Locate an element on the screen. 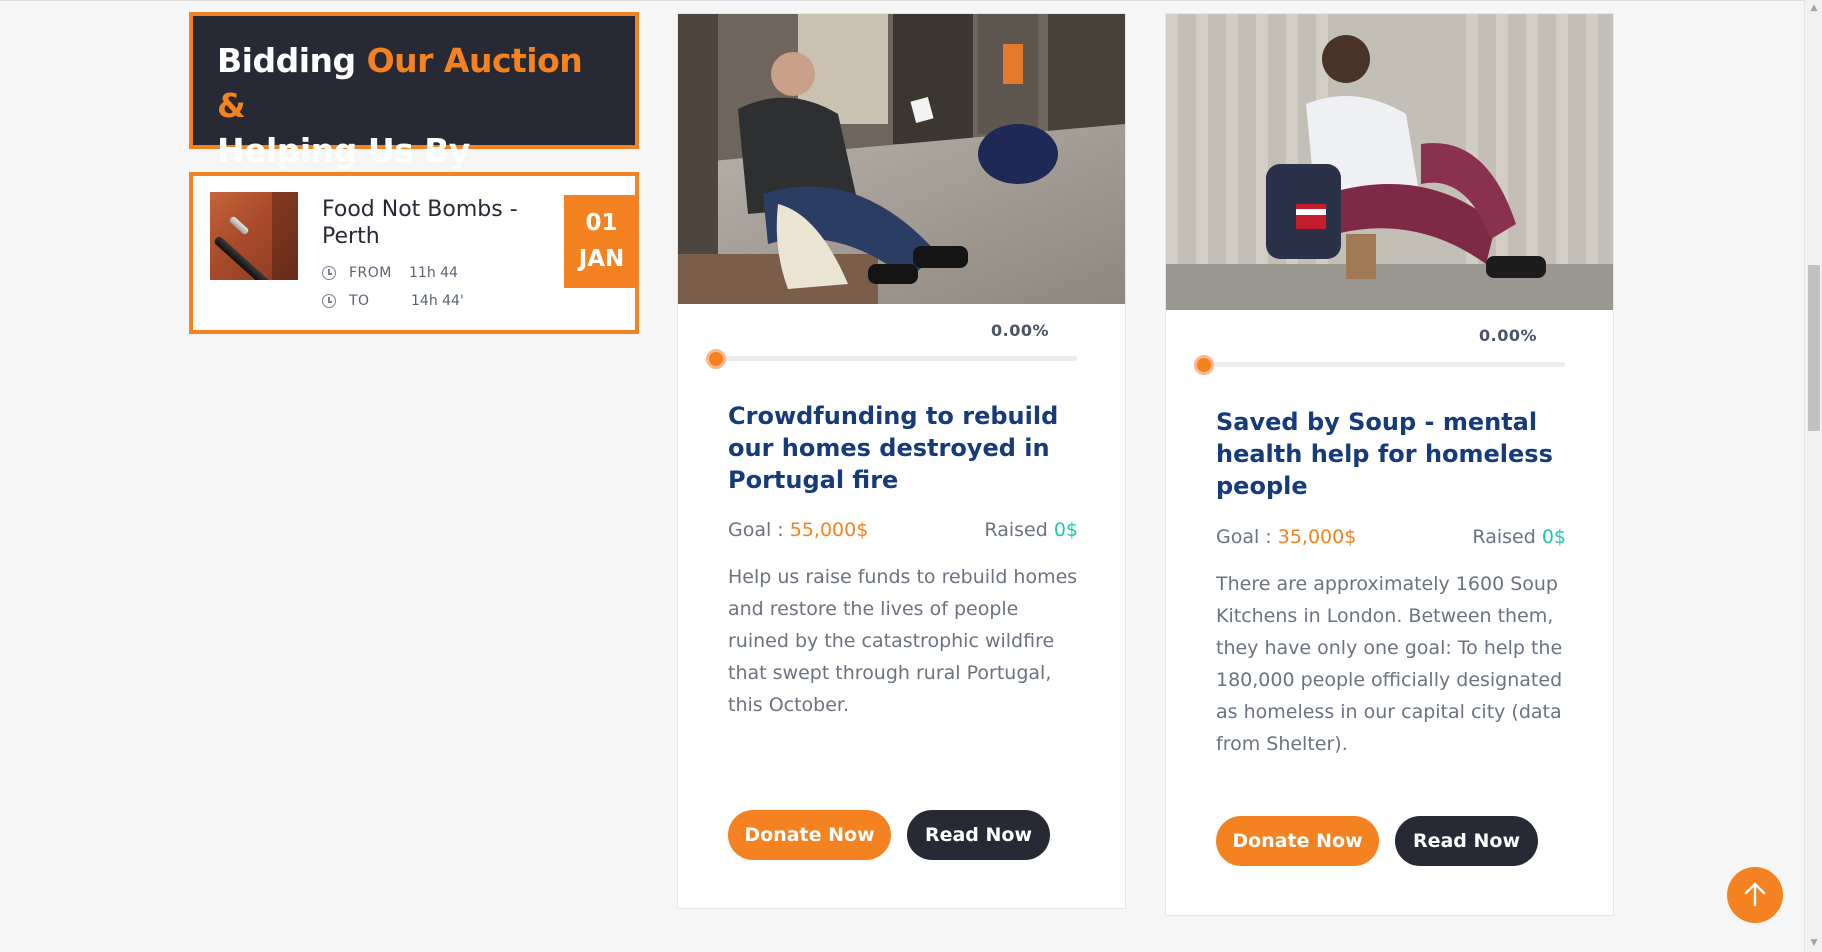 The width and height of the screenshot is (1822, 952). top-divider is located at coordinates (902, 0).